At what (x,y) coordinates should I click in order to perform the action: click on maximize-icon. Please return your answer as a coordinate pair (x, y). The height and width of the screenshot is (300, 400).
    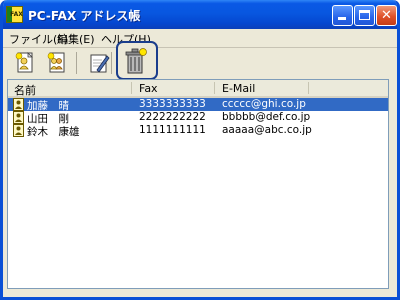
    Looking at the image, I should click on (364, 15).